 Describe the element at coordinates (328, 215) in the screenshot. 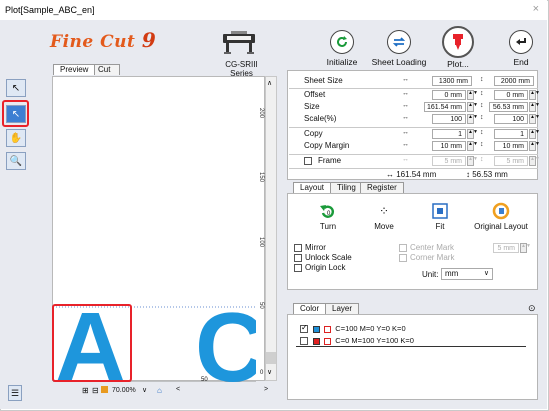

I see `turn-button: 0 Turn` at that location.